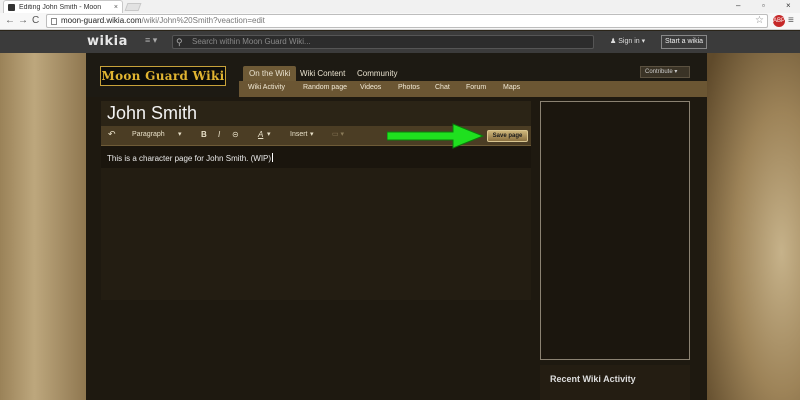  What do you see at coordinates (203, 20) in the screenshot?
I see `url-path: /wiki/John%20Smith?veaction=edit` at bounding box center [203, 20].